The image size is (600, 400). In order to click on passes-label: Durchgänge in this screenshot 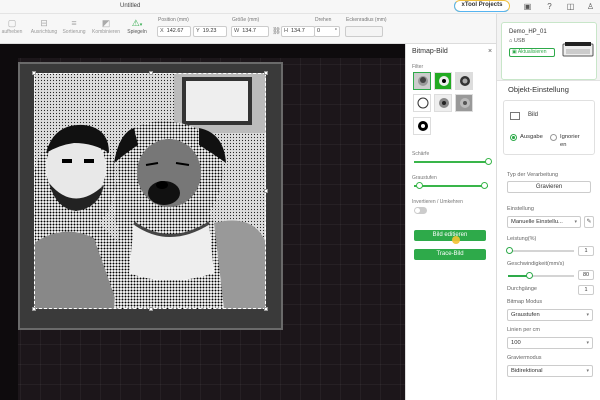, I will do `click(522, 289)`.